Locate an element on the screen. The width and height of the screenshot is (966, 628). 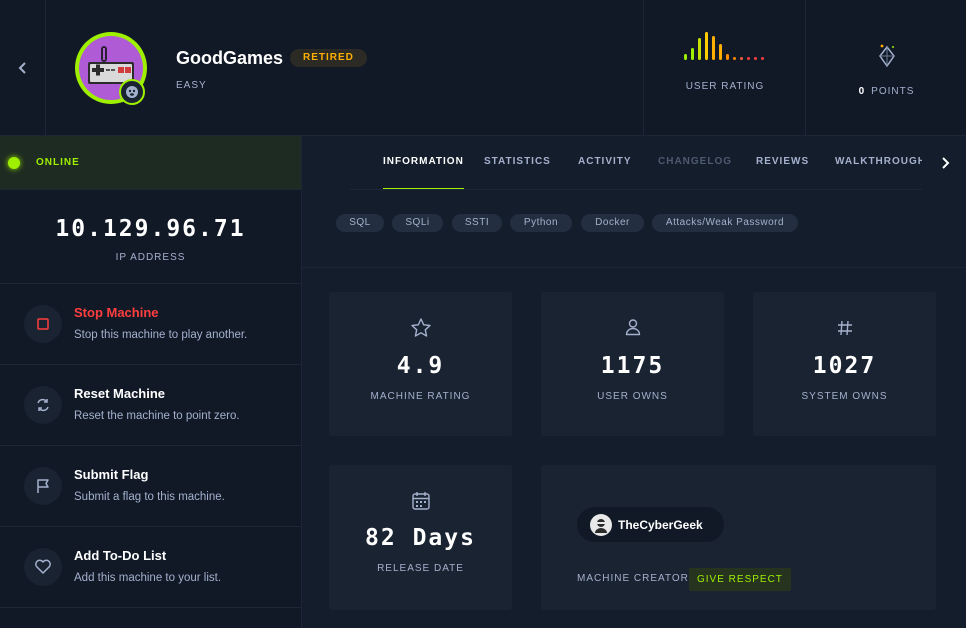
creator-label: MACHINE CREATOR is located at coordinates (633, 578).